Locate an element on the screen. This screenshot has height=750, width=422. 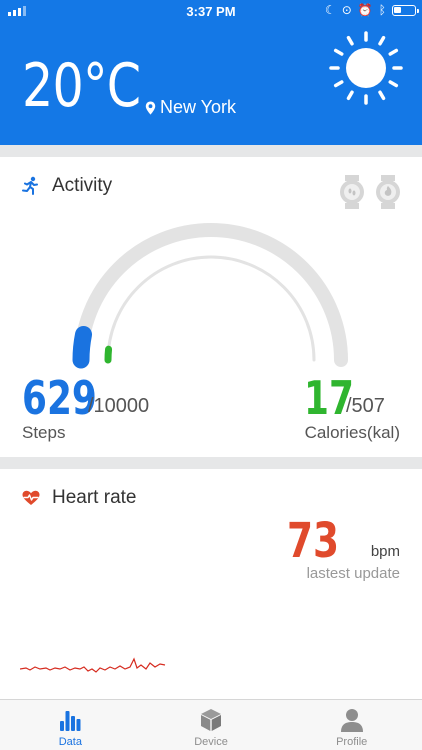
calories-goal: /507 is located at coordinates (365, 406).